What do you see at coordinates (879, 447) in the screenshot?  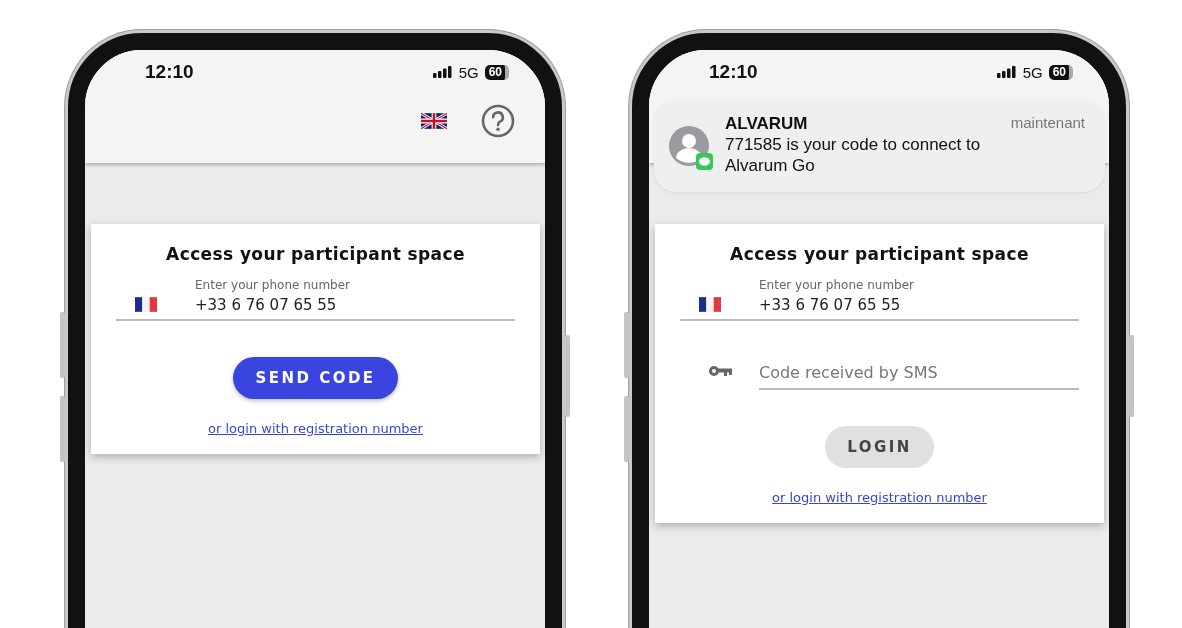 I see `submit-button: LOGIN` at bounding box center [879, 447].